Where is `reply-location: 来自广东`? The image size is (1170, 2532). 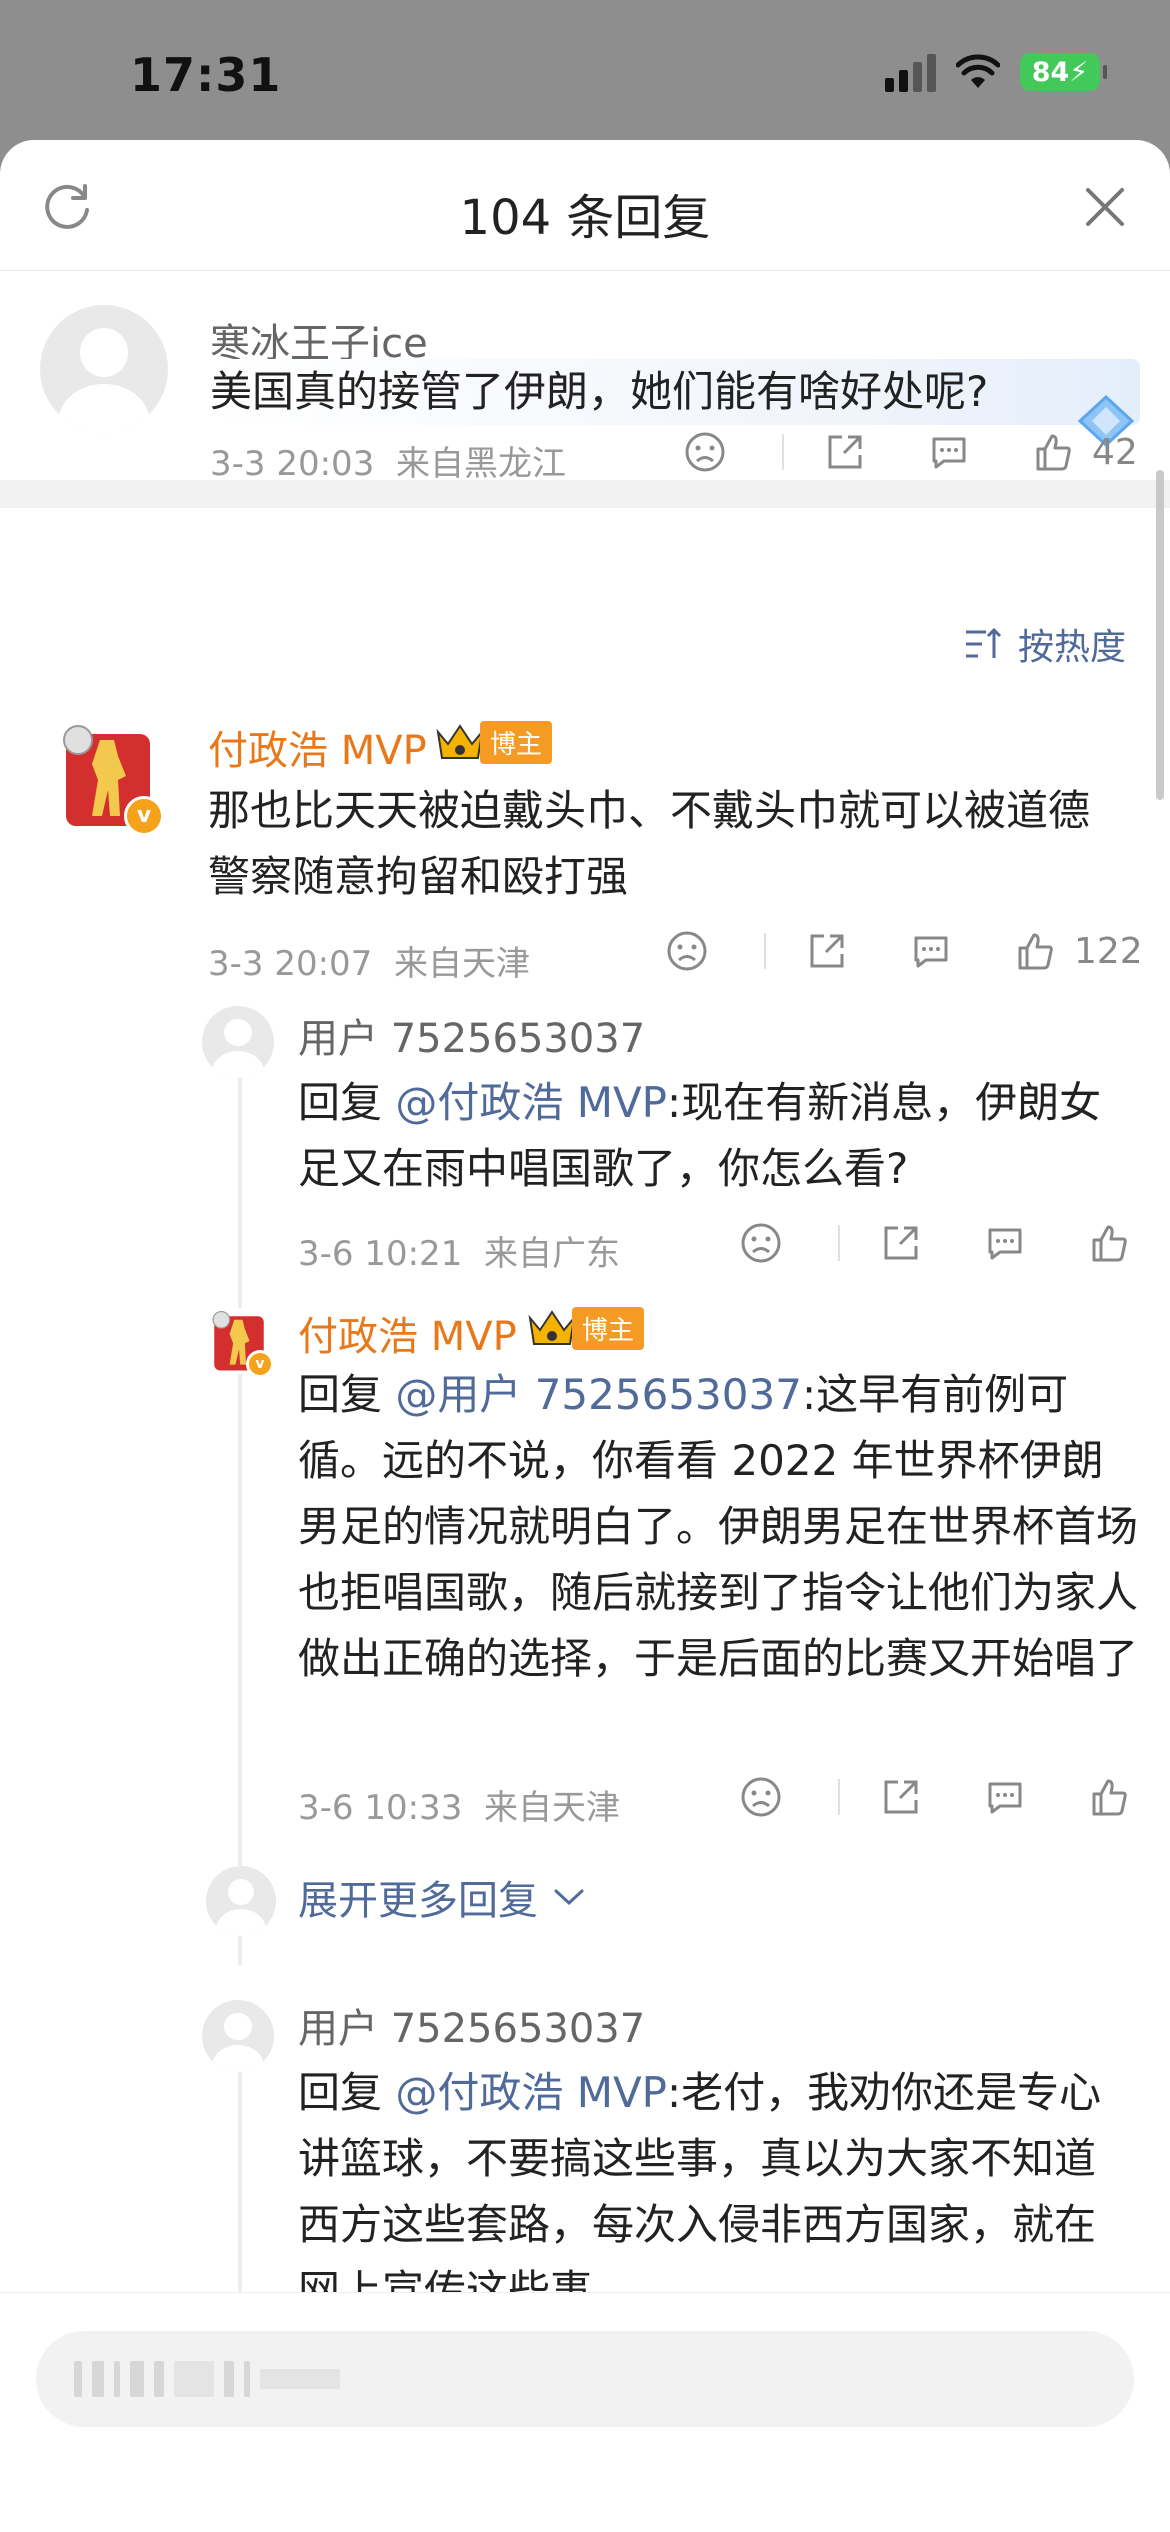
reply-location: 来自广东 is located at coordinates (551, 1254).